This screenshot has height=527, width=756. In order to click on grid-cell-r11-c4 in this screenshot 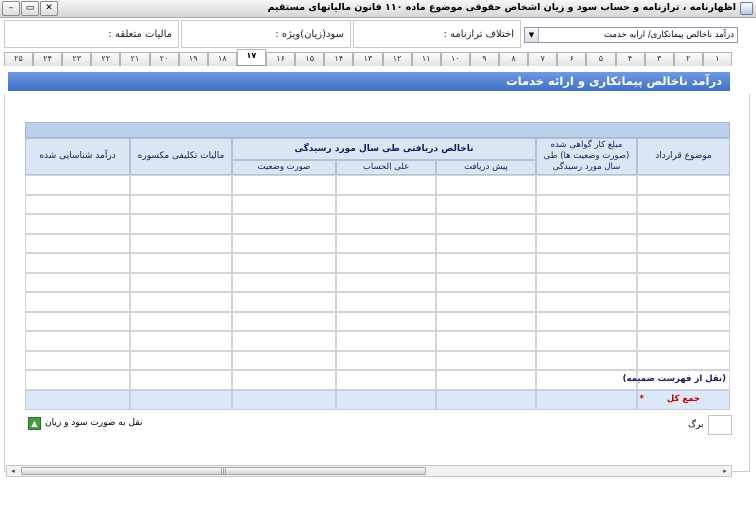, I will do `click(386, 380)`.